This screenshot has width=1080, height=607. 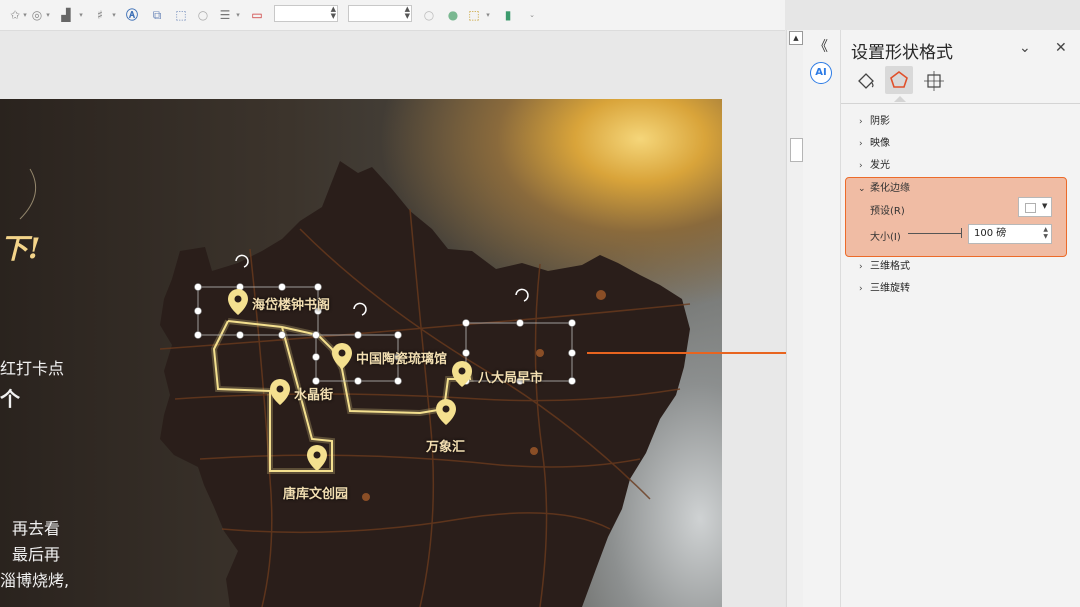 What do you see at coordinates (960, 103) in the screenshot?
I see `pane-divider` at bounding box center [960, 103].